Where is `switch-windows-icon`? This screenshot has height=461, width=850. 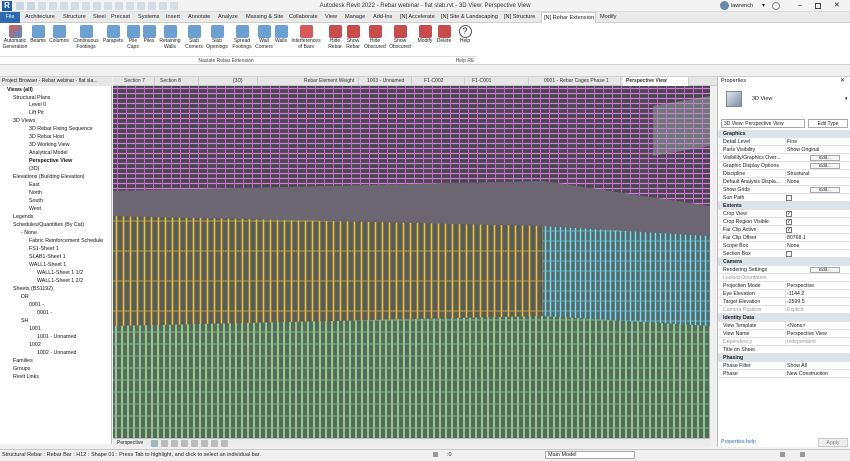
switch-windows-icon is located at coordinates (163, 6).